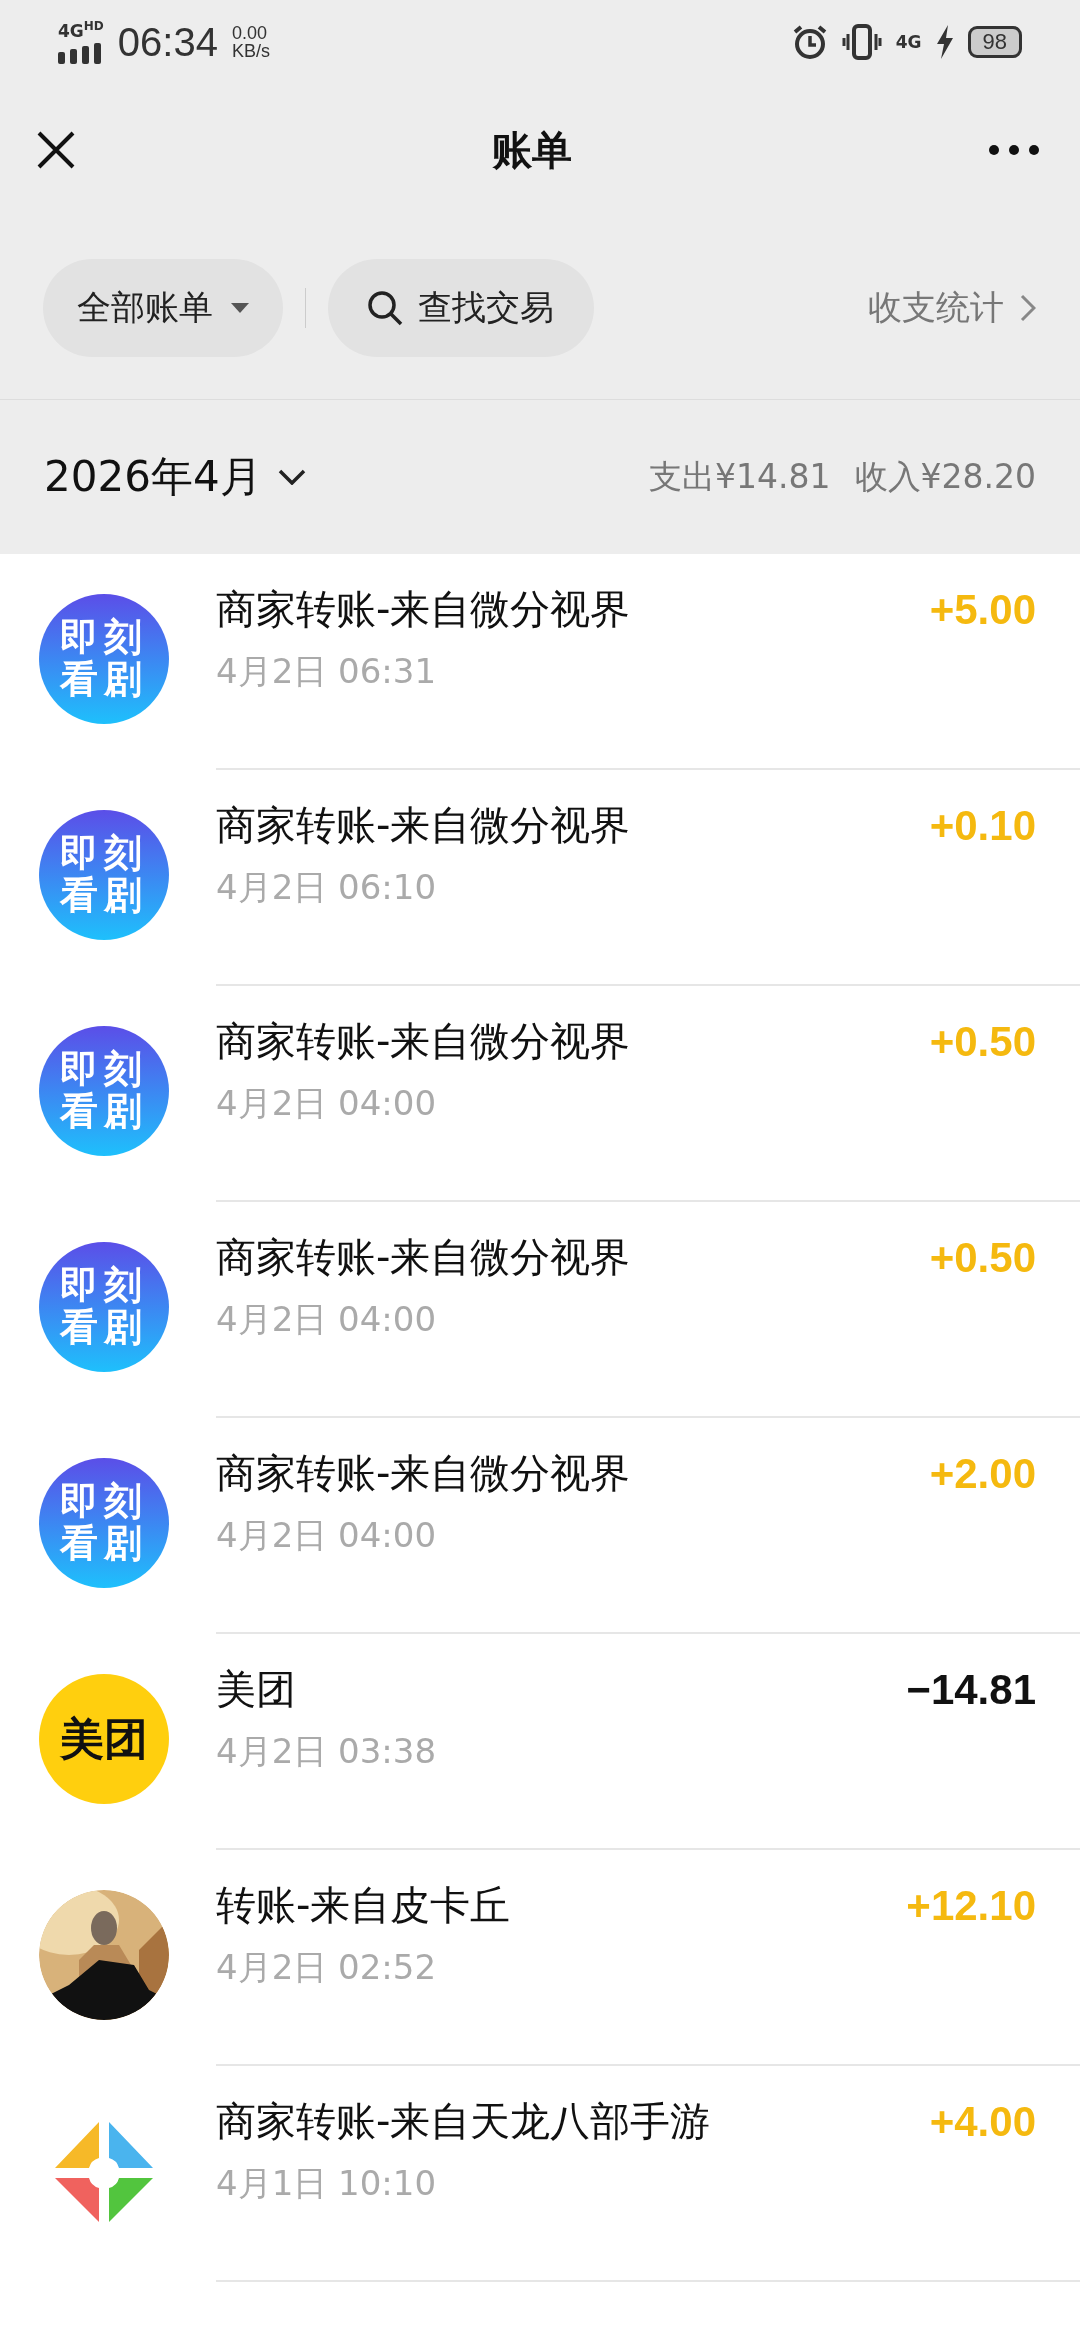 The height and width of the screenshot is (2340, 1080). What do you see at coordinates (250, 51) in the screenshot?
I see `speed-unit: KB/s` at bounding box center [250, 51].